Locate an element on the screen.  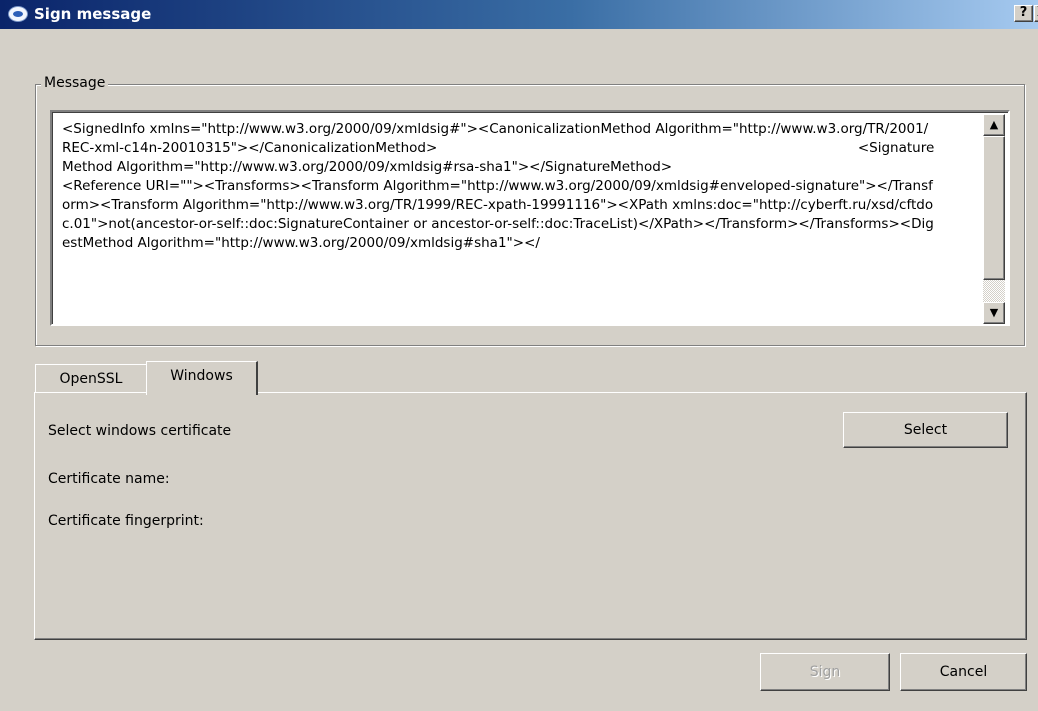
select-certificate-label: Select windows certificate is located at coordinates (140, 431).